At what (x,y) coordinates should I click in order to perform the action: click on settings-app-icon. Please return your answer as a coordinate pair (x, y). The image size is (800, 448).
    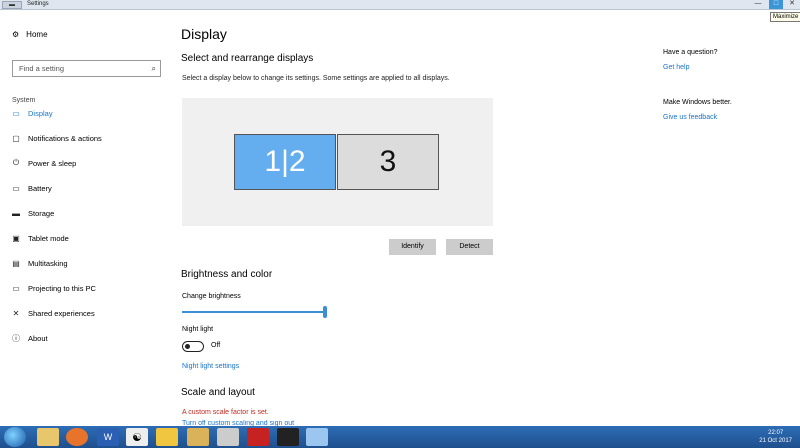
    Looking at the image, I should click on (317, 437).